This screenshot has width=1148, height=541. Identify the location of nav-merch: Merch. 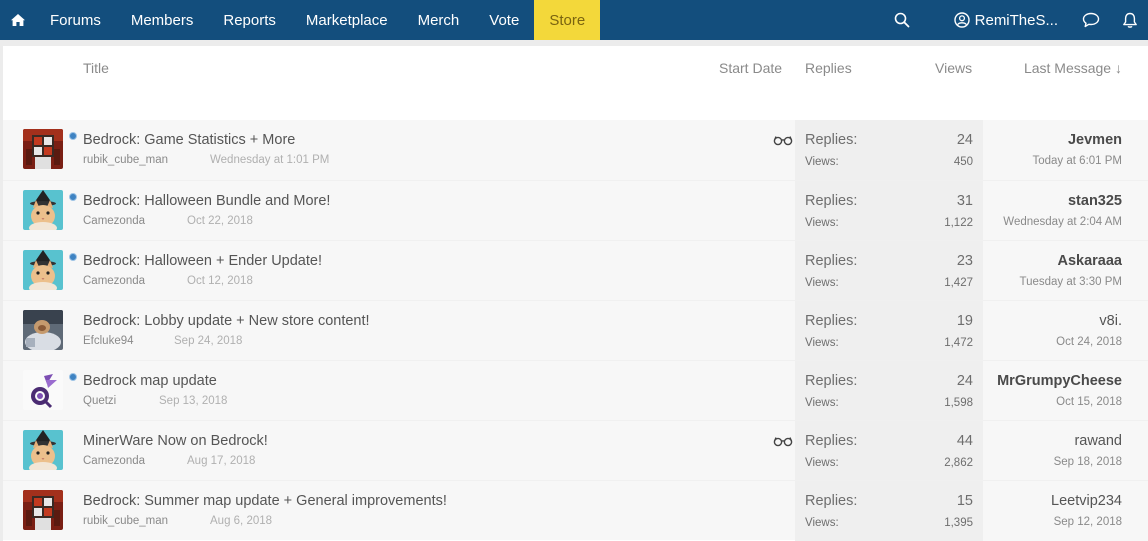
(439, 20).